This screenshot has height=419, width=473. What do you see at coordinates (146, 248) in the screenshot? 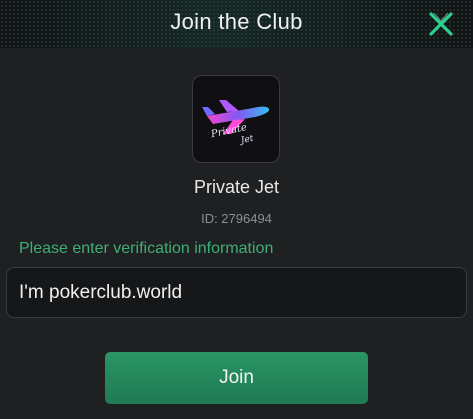
I see `verification-prompt: Please enter verification information` at bounding box center [146, 248].